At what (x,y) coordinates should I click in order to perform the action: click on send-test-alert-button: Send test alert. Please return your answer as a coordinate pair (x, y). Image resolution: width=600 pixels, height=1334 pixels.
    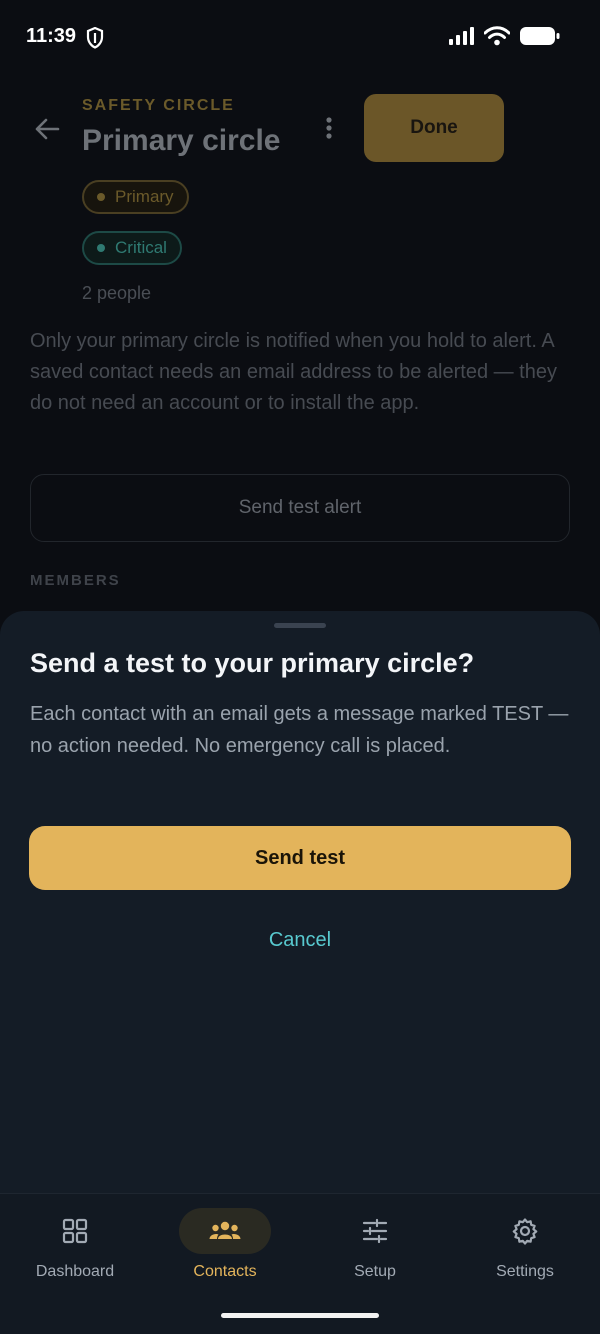
    Looking at the image, I should click on (300, 508).